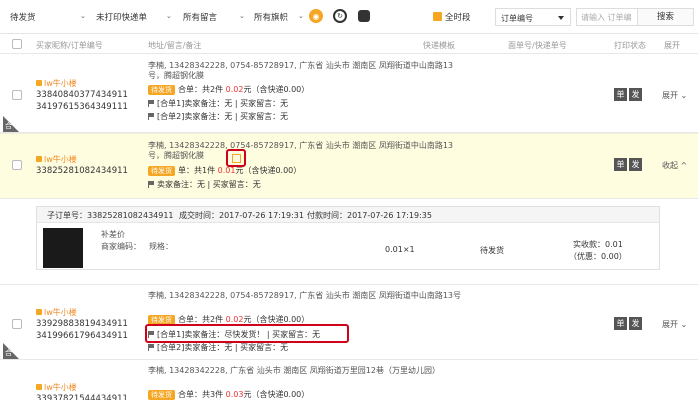 The image size is (698, 400). Describe the element at coordinates (175, 45) in the screenshot. I see `col-address: 地址/留言/备注` at that location.